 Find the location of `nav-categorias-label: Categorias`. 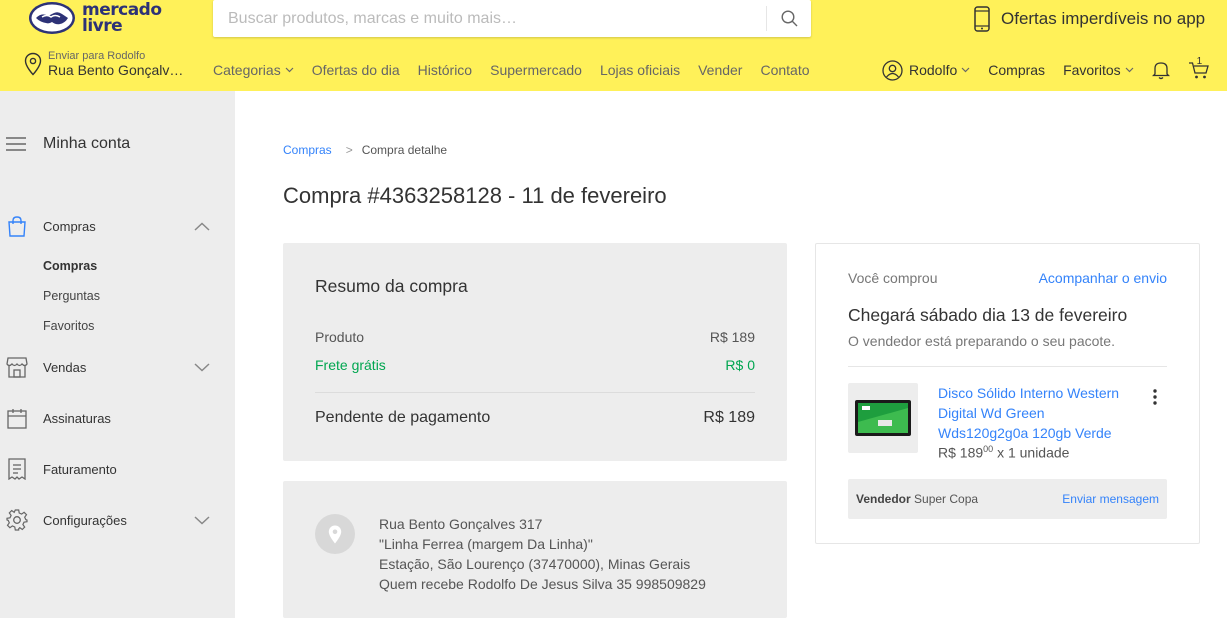

nav-categorias-label: Categorias is located at coordinates (247, 70).